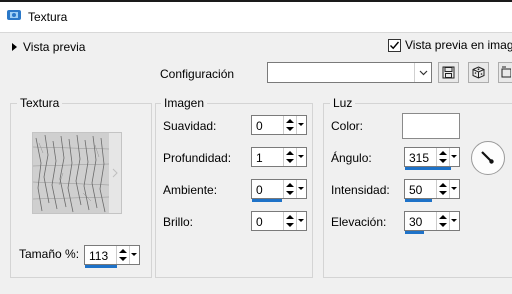  I want to click on texture-preview-image, so click(77, 173).